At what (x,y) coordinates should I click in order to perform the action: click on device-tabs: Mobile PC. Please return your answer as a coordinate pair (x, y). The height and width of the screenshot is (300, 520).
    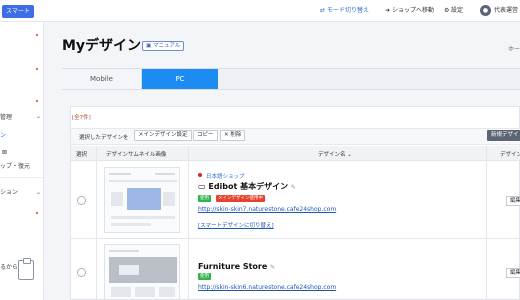
    Looking at the image, I should click on (291, 79).